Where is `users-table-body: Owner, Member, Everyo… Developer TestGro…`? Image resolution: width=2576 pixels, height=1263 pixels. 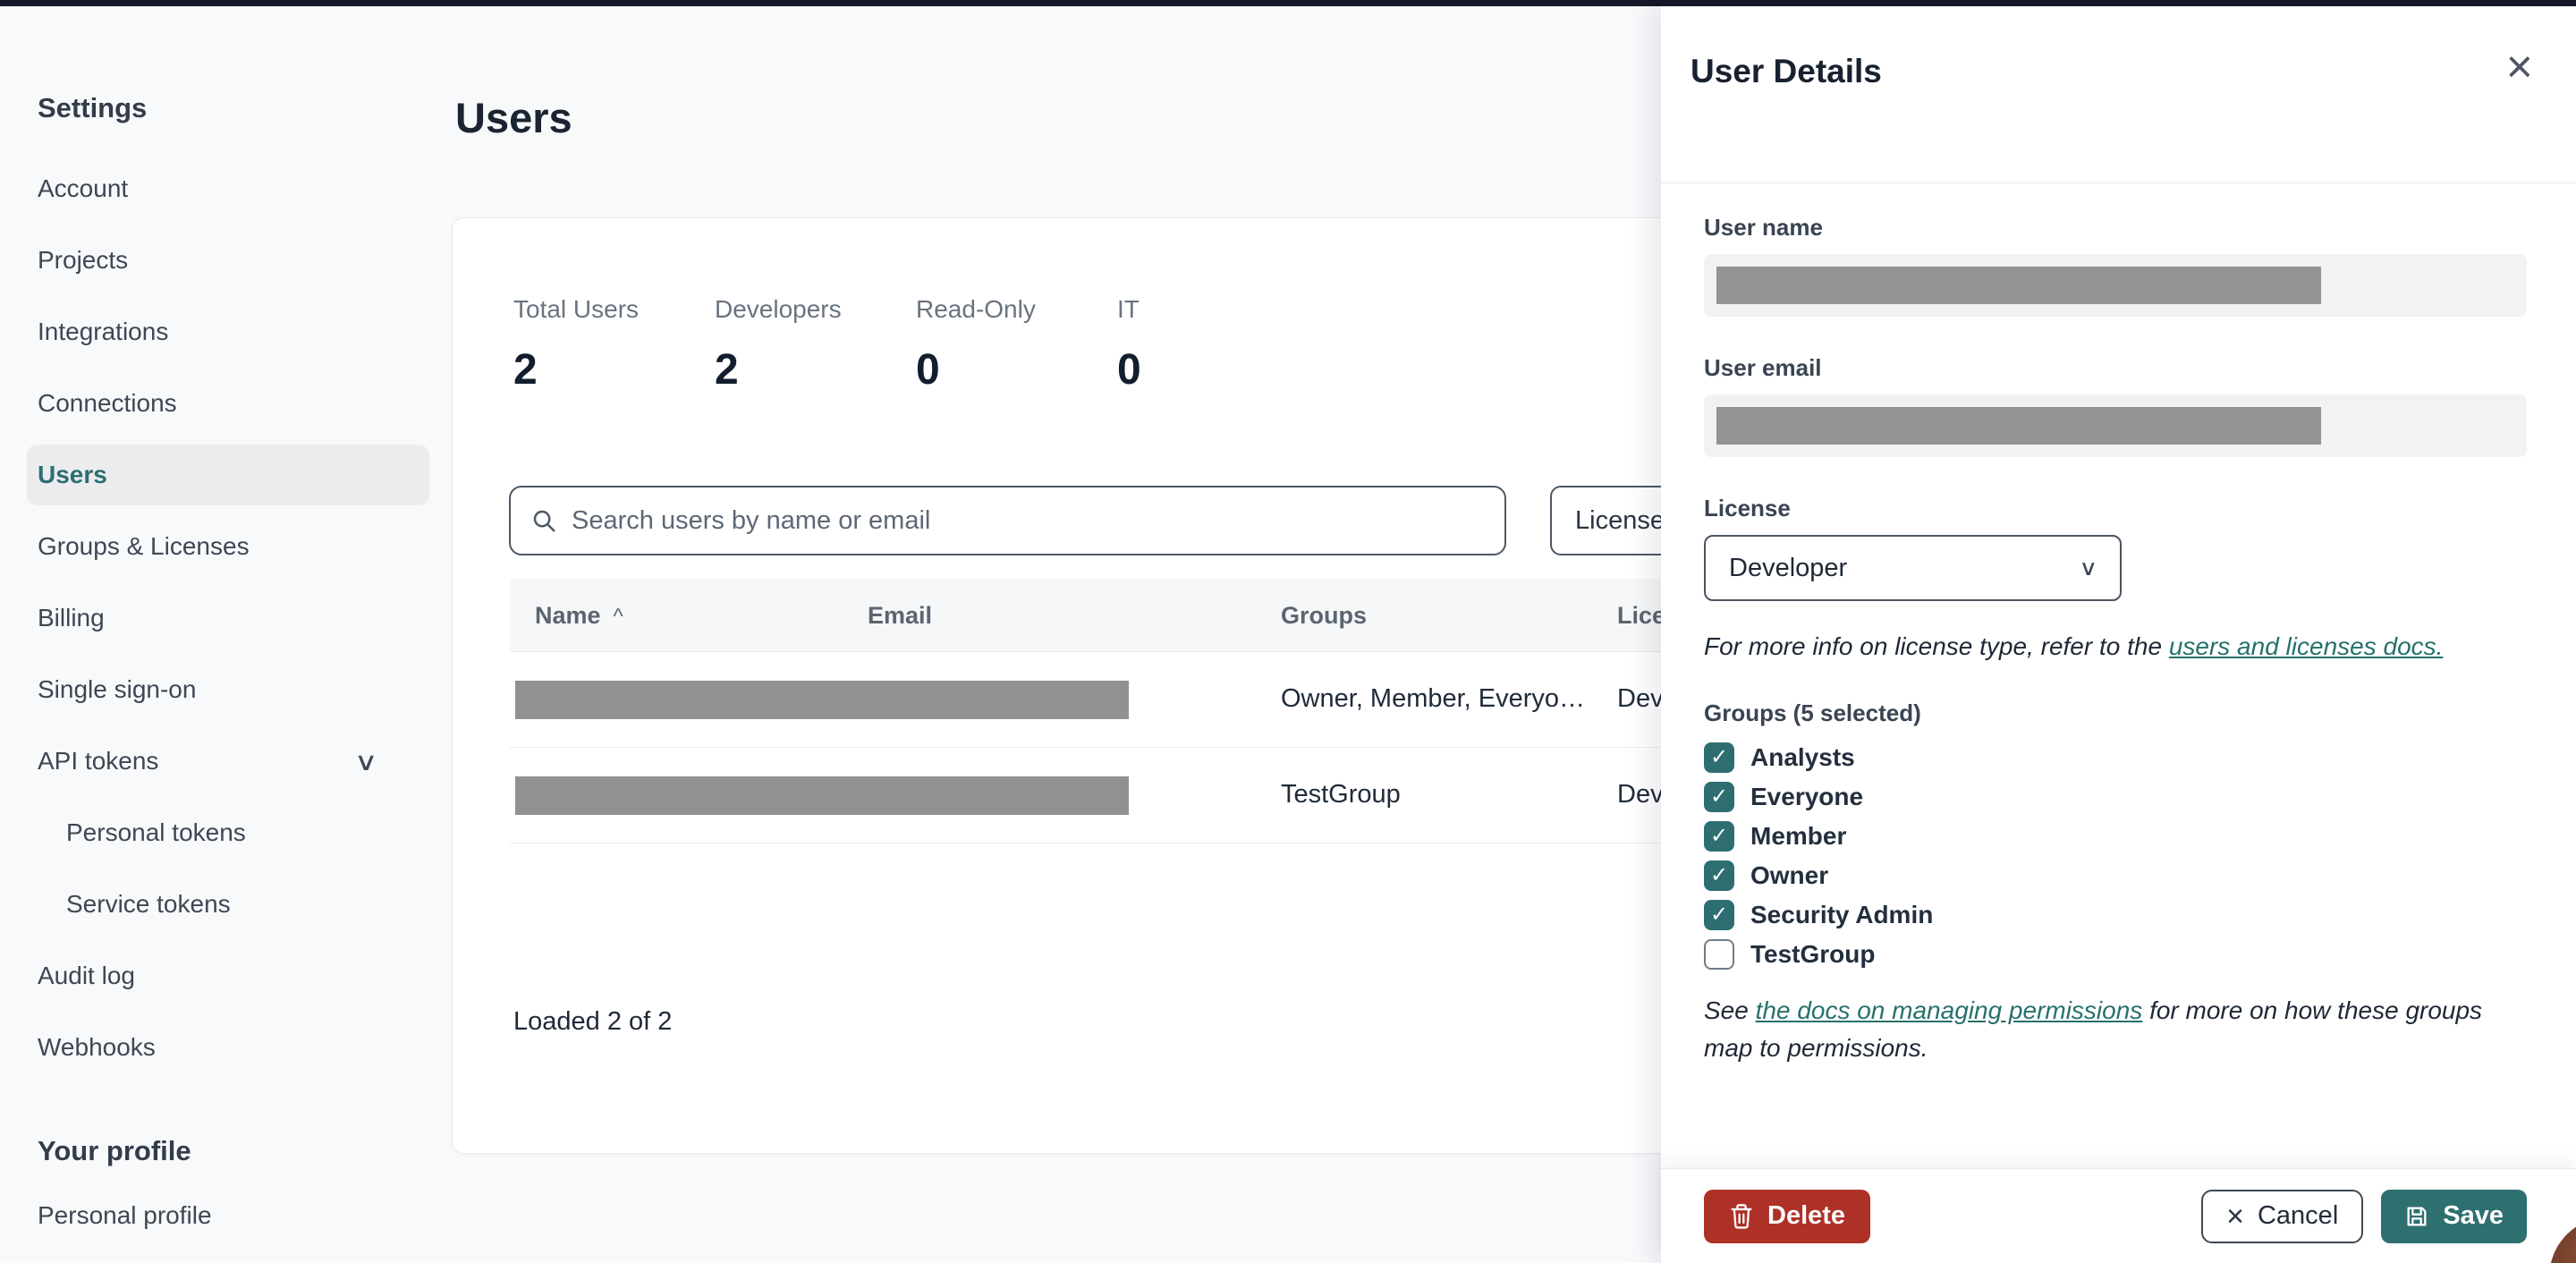 users-table-body: Owner, Member, Everyo… Developer TestGro… is located at coordinates (1153, 747).